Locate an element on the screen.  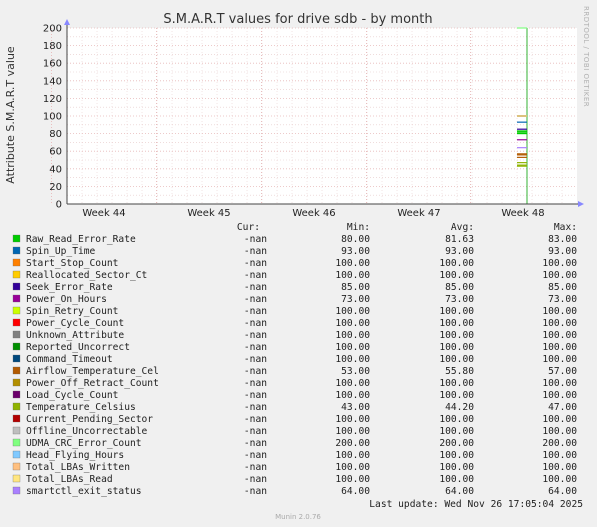
legend-max-value: 64.00 is located at coordinates (562, 491).